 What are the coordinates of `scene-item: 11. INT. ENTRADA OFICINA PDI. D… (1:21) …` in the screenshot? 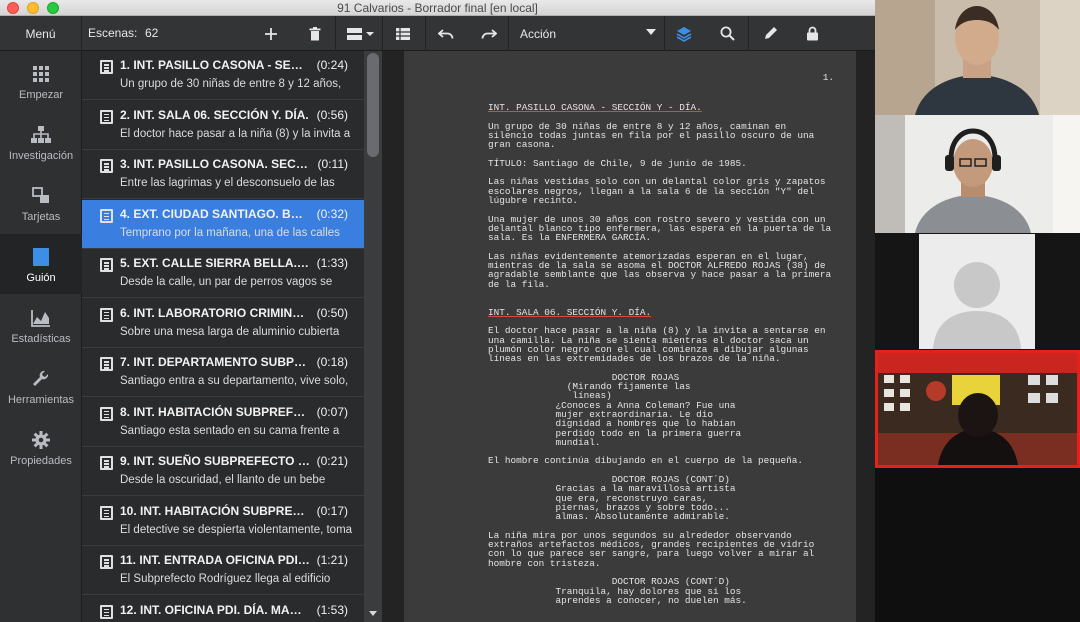 It's located at (223, 570).